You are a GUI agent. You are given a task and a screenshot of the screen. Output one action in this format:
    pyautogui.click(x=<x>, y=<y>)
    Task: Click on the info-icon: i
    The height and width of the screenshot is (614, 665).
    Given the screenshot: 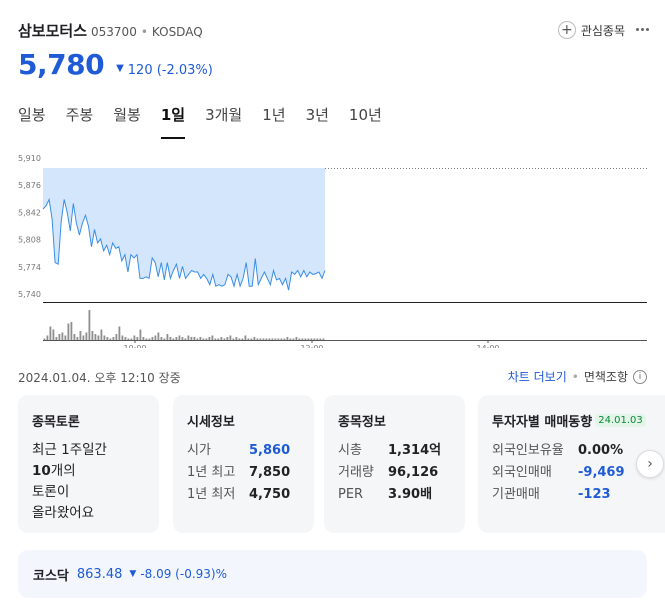 What is the action you would take?
    pyautogui.click(x=640, y=376)
    